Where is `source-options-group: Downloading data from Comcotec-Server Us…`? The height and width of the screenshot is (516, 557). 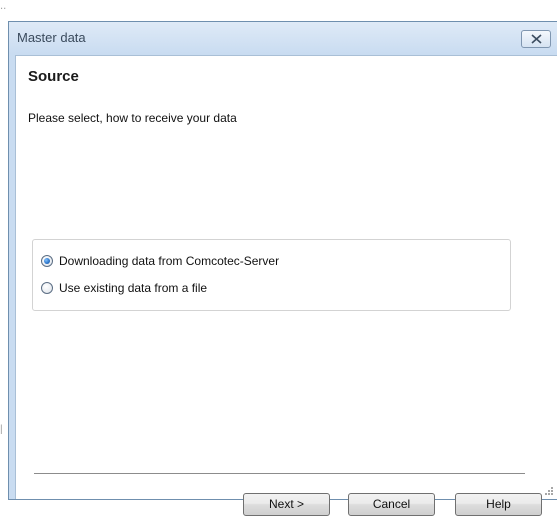
source-options-group: Downloading data from Comcotec-Server Us… is located at coordinates (271, 275).